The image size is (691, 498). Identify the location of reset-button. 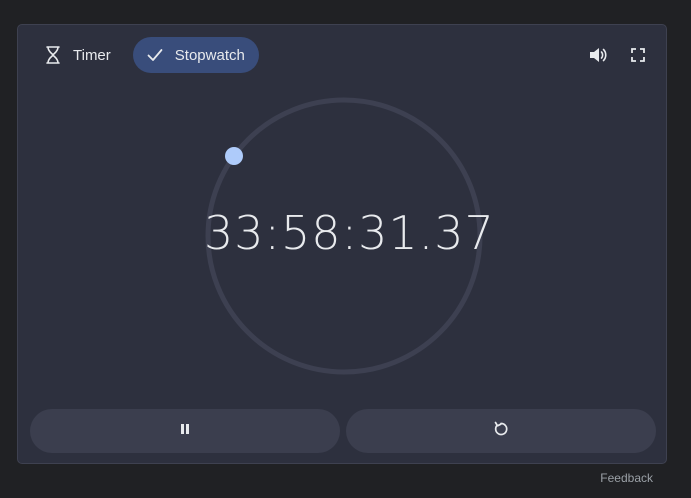
(501, 431).